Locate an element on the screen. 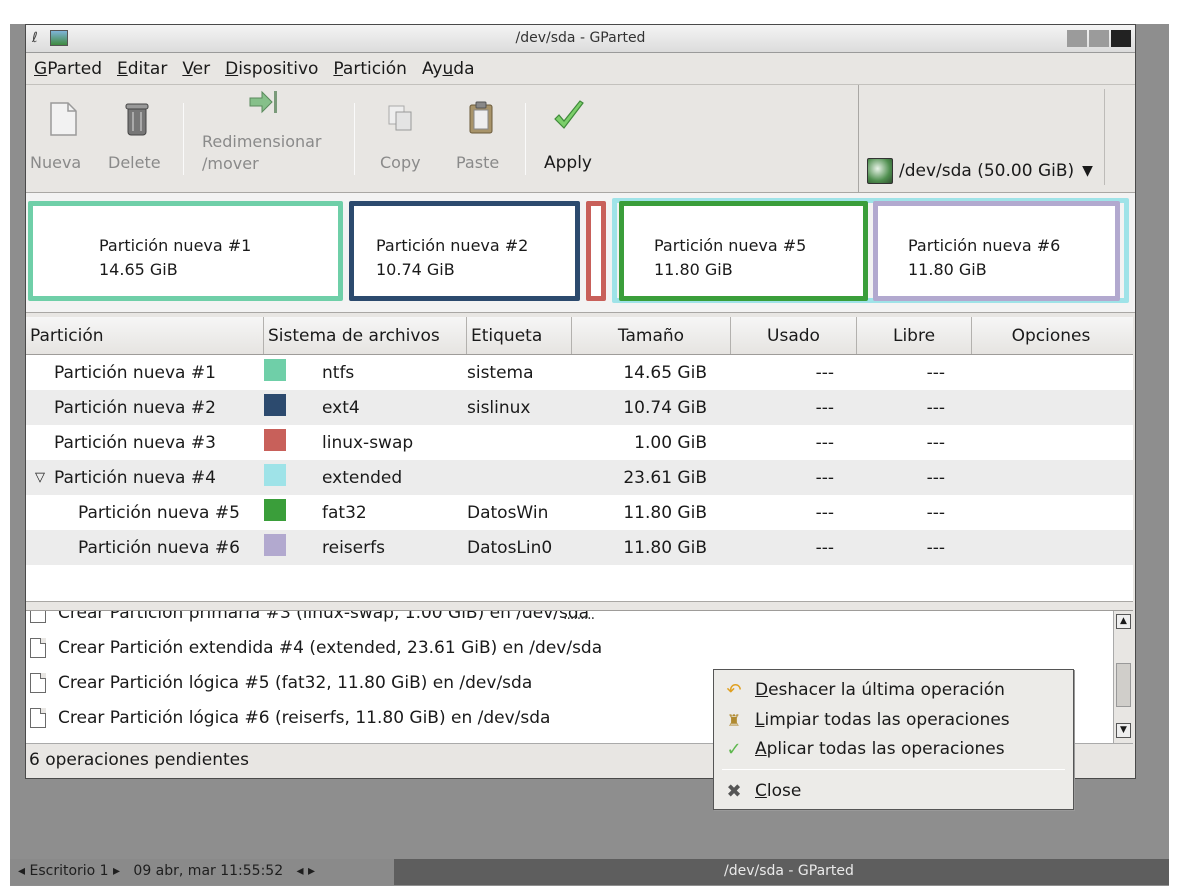  column-header-etiqueta: Etiqueta is located at coordinates (519, 335).